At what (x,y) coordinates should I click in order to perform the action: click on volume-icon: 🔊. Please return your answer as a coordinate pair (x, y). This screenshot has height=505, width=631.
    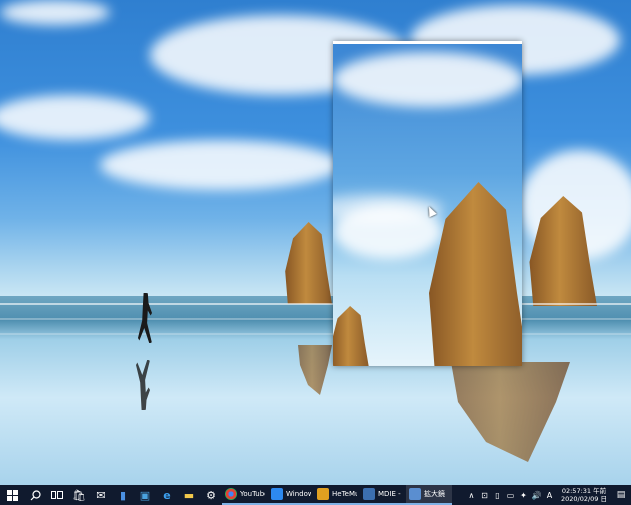
    Looking at the image, I should click on (536, 495).